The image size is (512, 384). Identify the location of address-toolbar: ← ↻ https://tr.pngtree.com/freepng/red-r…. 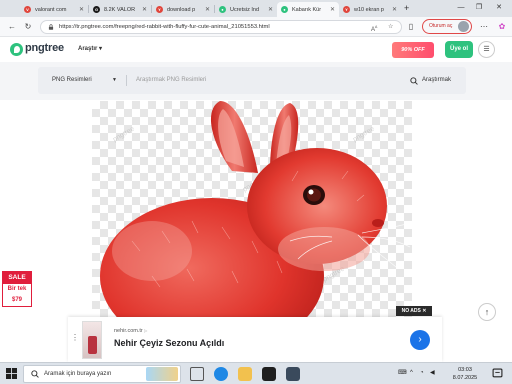
(256, 27).